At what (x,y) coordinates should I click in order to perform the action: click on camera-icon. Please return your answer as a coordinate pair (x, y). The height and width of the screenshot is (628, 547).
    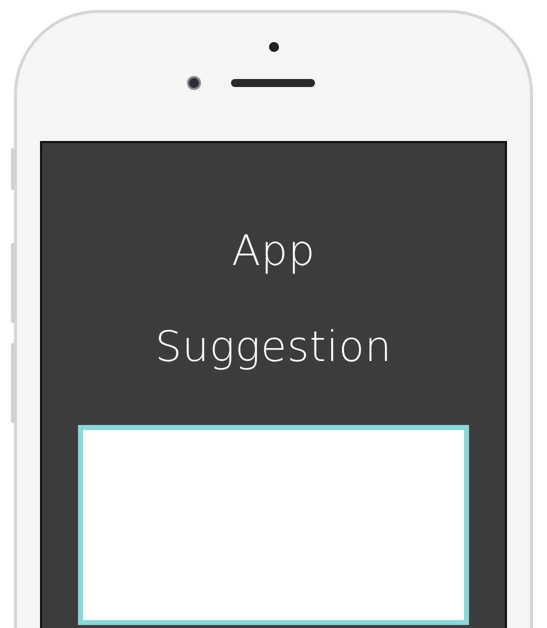
    Looking at the image, I should click on (193, 83).